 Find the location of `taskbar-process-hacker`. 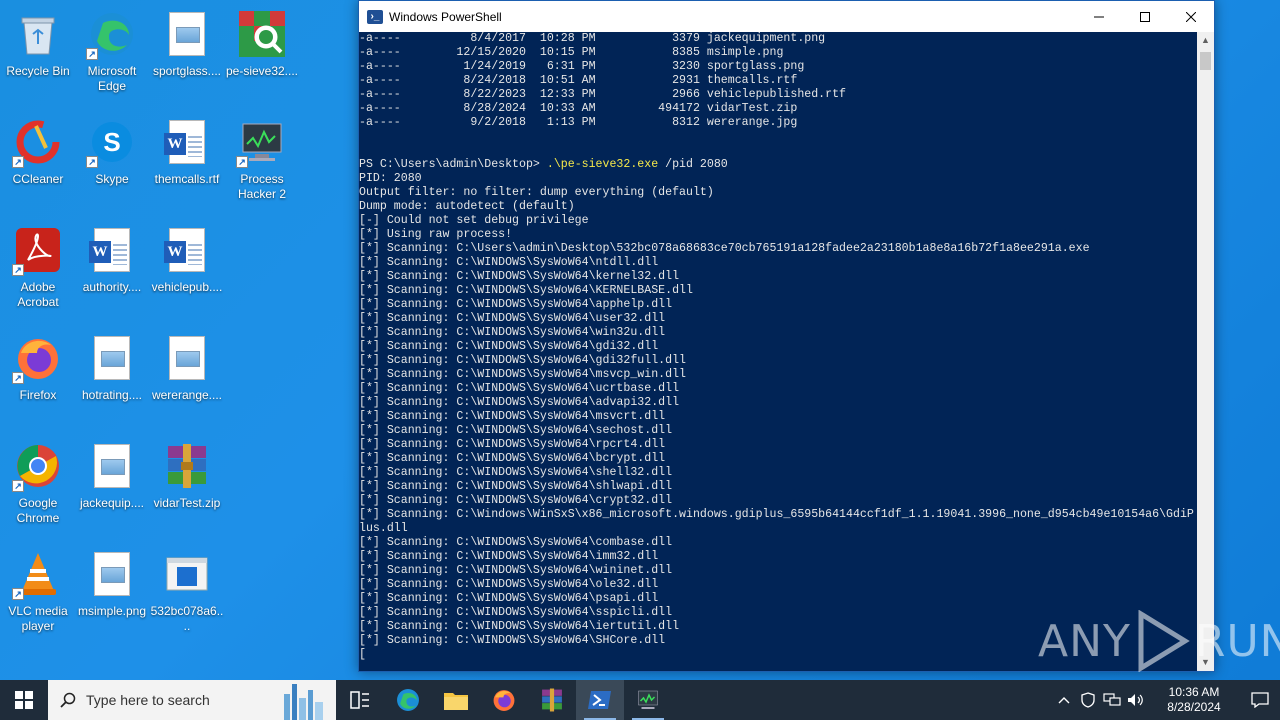

taskbar-process-hacker is located at coordinates (648, 700).